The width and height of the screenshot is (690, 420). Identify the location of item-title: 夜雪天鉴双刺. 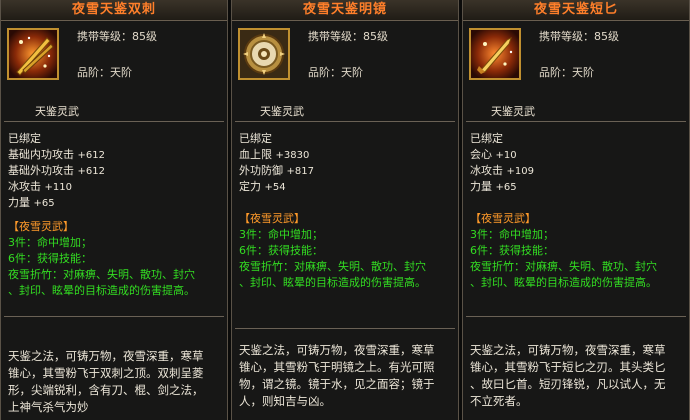
(114, 10).